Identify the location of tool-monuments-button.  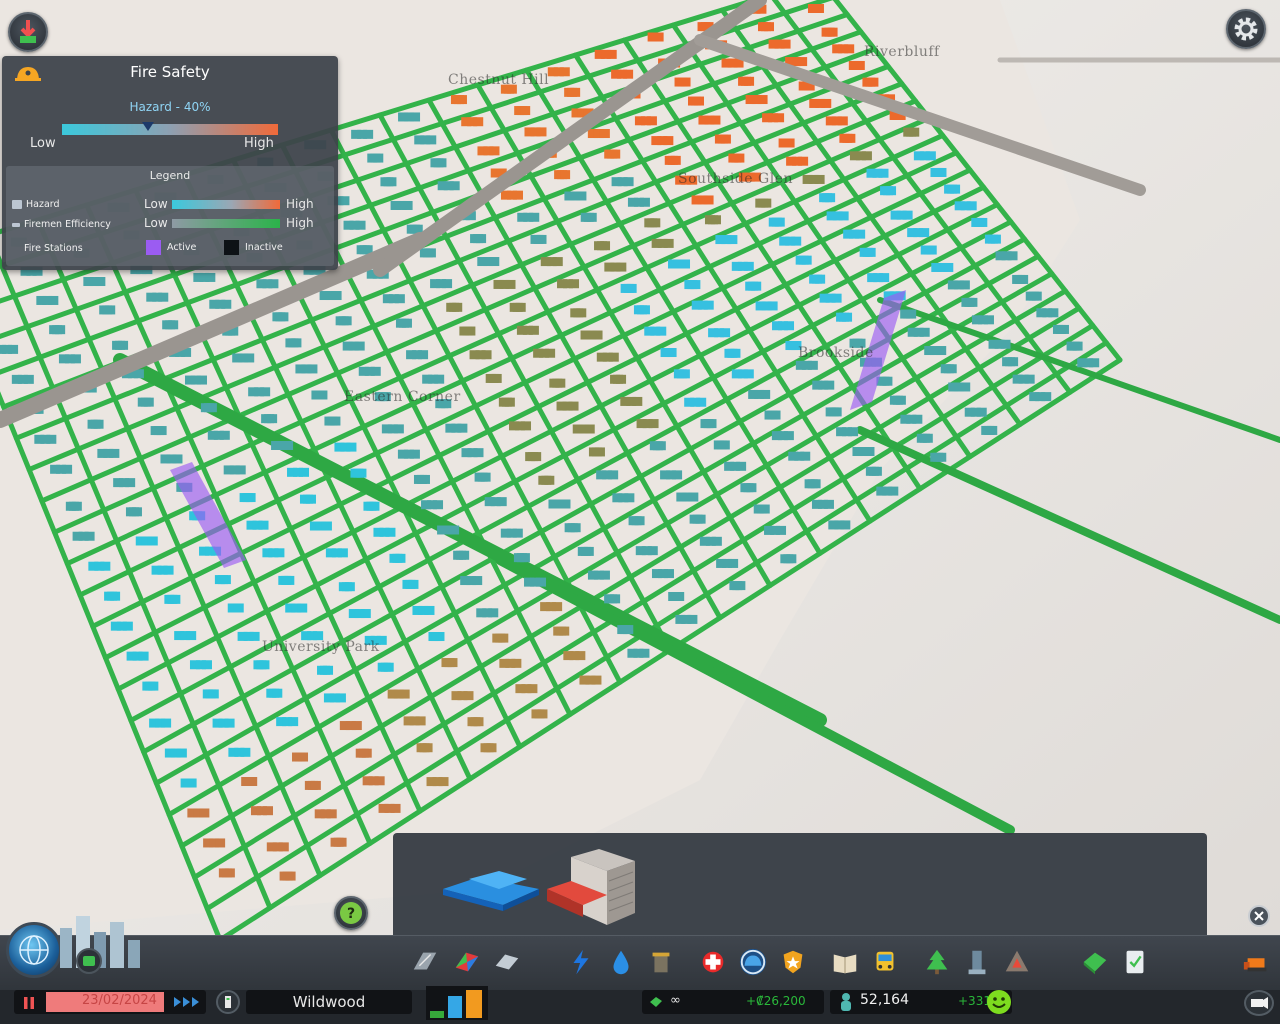
(977, 962).